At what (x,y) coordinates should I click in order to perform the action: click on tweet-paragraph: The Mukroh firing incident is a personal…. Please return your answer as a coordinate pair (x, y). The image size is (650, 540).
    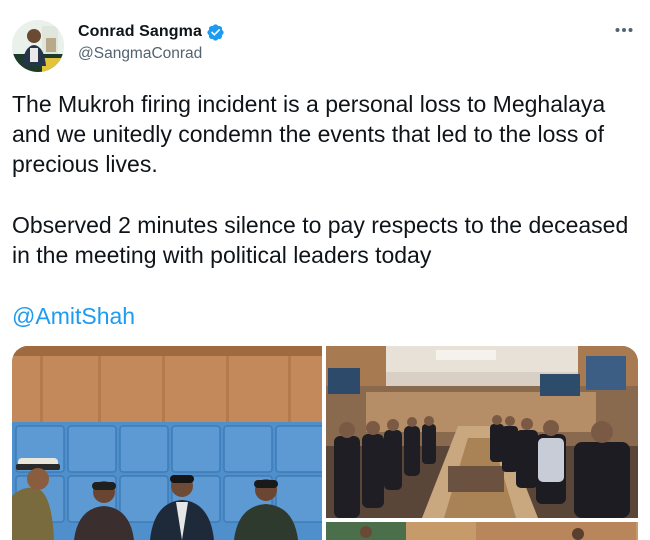
    Looking at the image, I should click on (309, 134).